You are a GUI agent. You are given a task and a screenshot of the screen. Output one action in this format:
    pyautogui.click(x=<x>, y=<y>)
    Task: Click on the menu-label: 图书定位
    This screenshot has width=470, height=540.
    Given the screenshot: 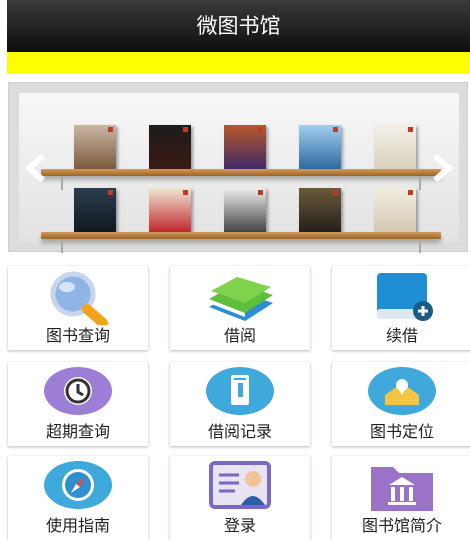 What is the action you would take?
    pyautogui.click(x=401, y=431)
    